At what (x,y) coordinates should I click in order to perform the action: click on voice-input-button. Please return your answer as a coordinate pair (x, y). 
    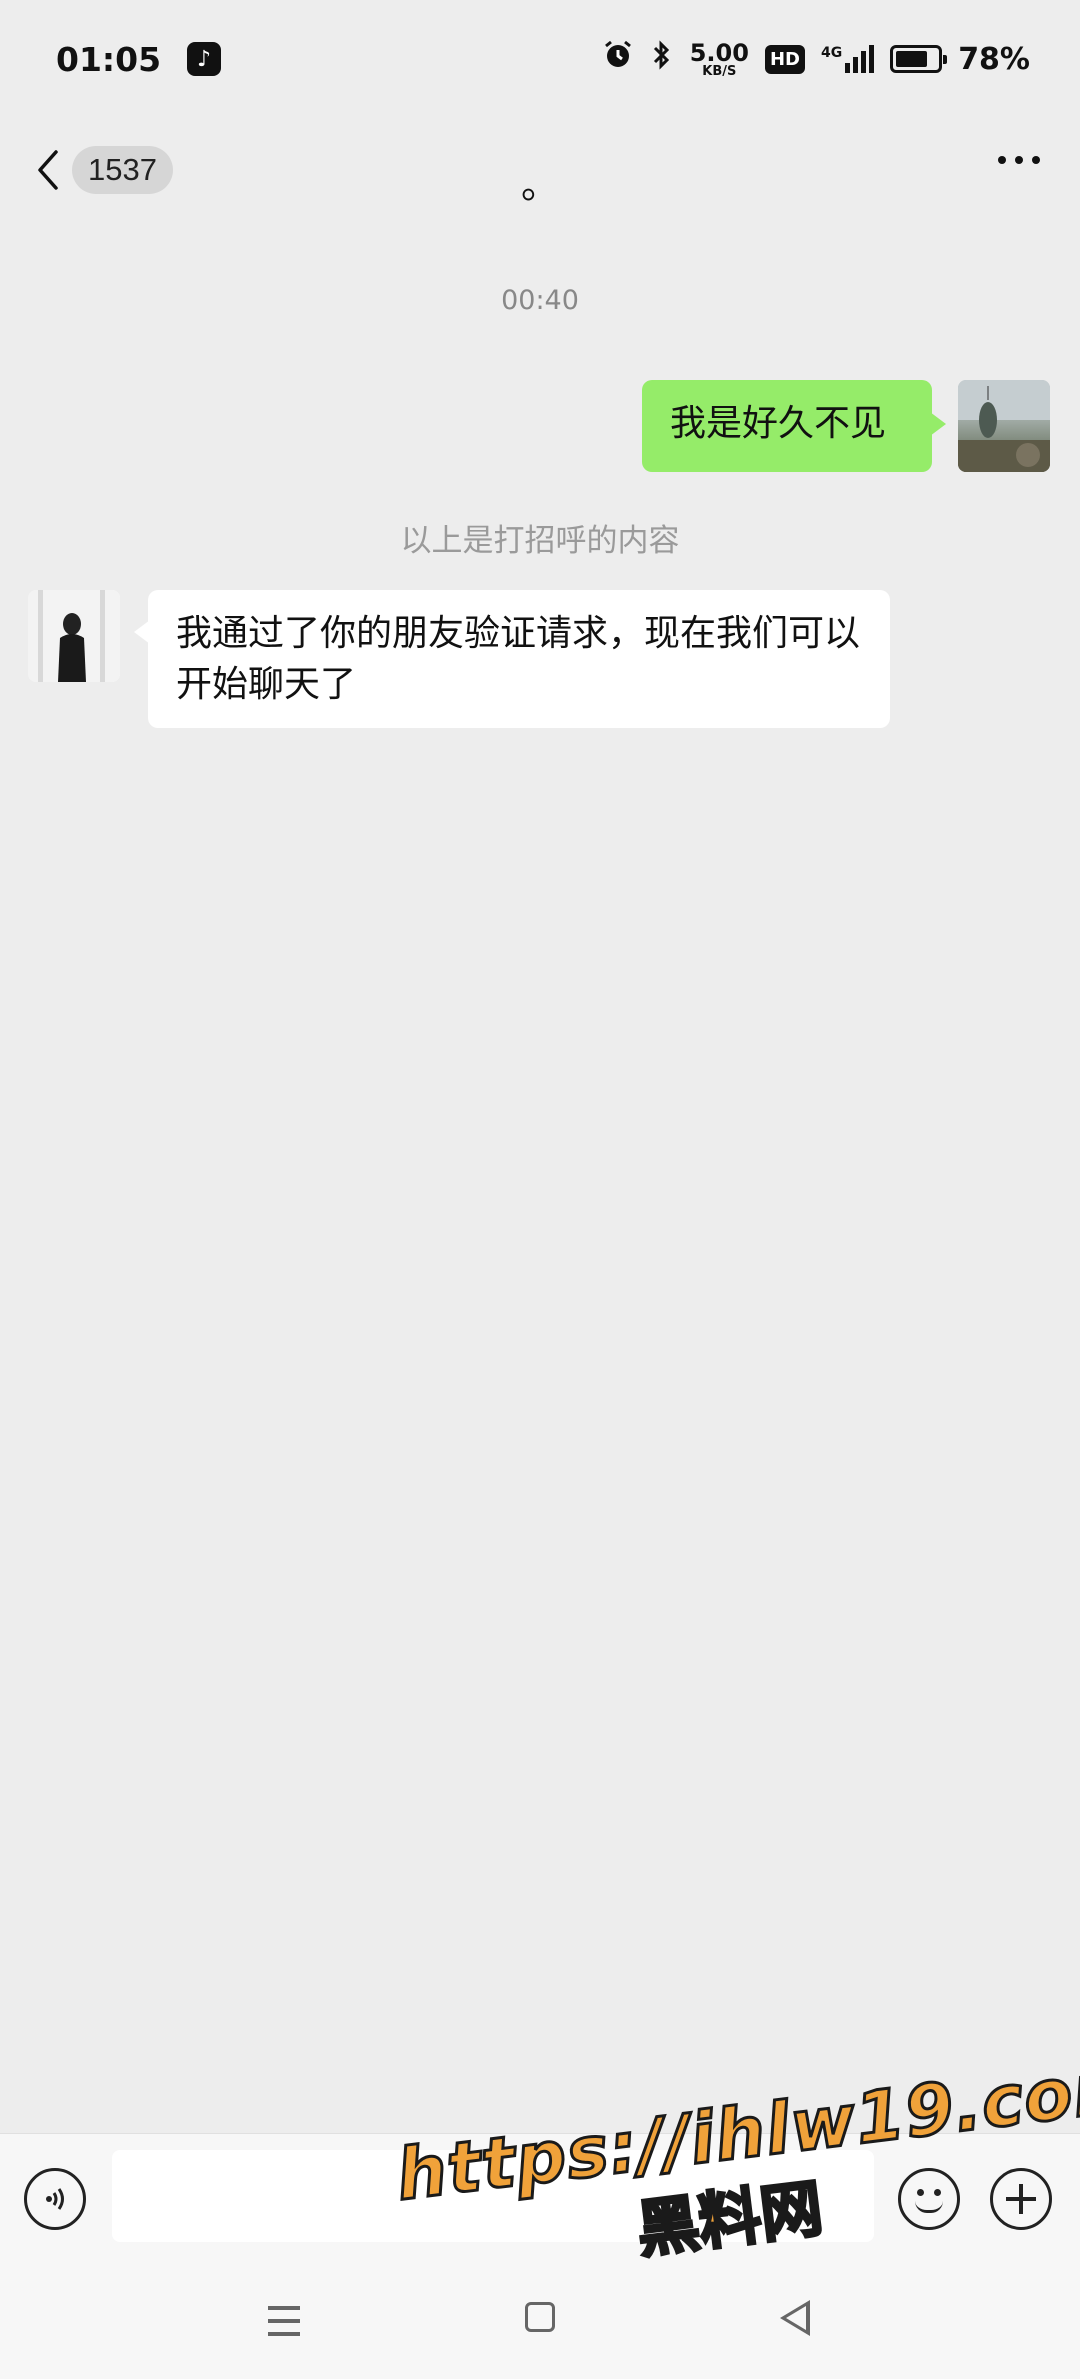
    Looking at the image, I should click on (55, 2199).